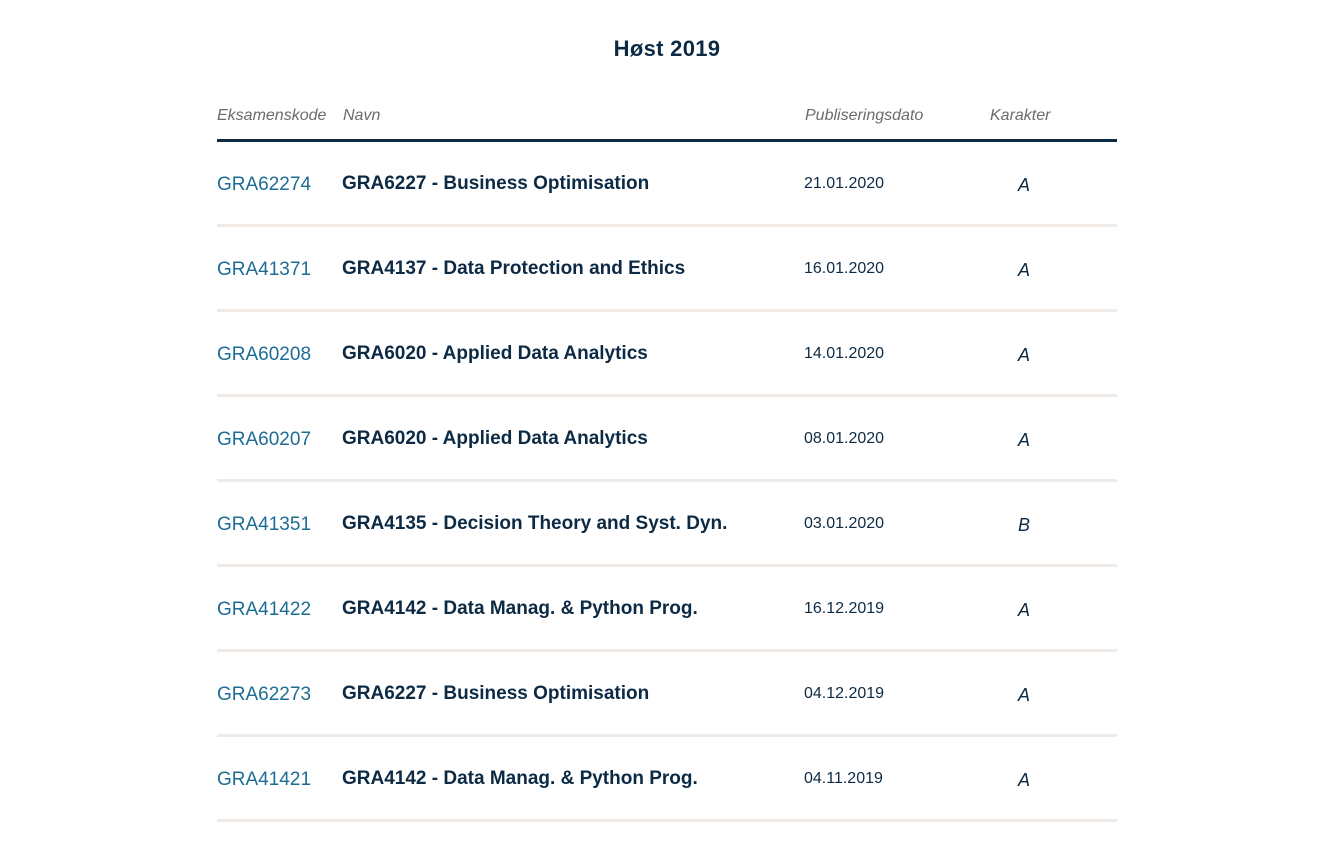  Describe the element at coordinates (864, 115) in the screenshot. I see `header-publish-date: Publiseringsdato` at that location.